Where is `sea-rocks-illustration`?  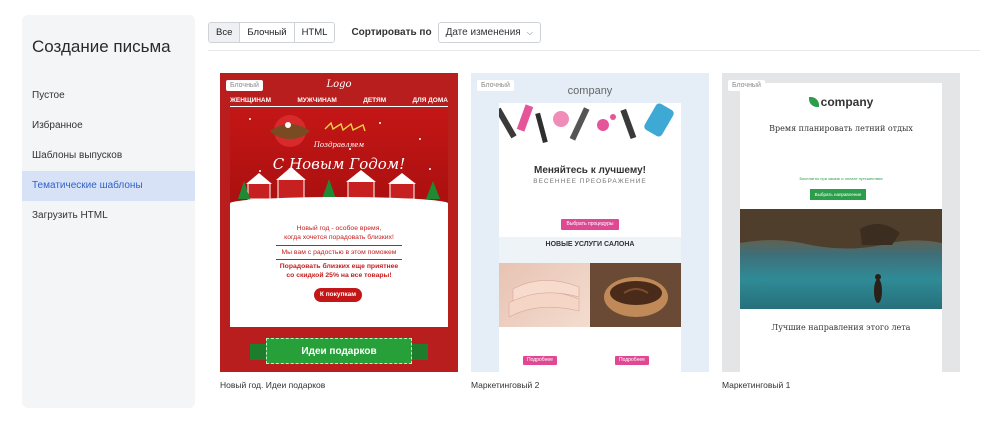 sea-rocks-illustration is located at coordinates (841, 256).